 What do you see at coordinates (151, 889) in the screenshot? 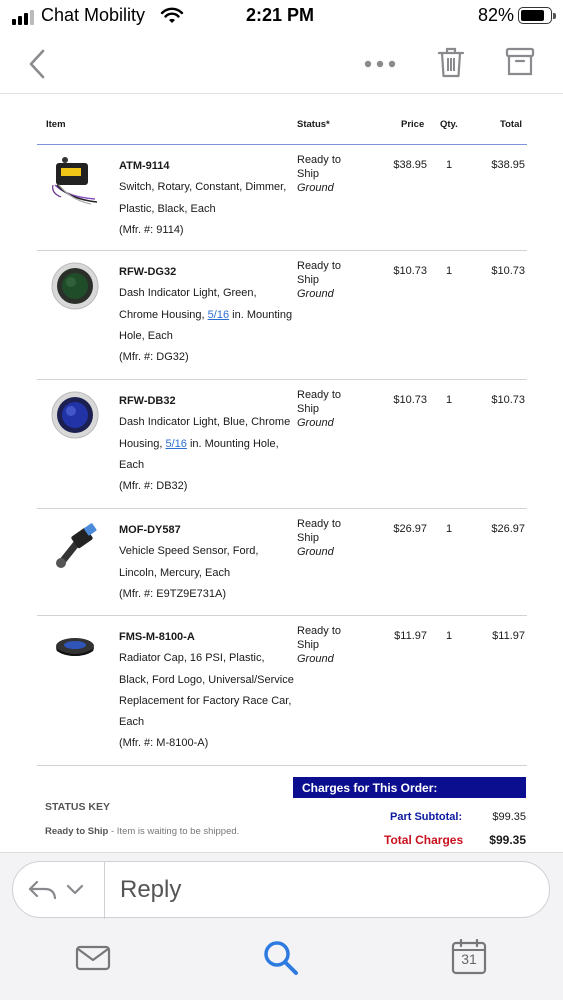
I see `reply-label: Reply` at bounding box center [151, 889].